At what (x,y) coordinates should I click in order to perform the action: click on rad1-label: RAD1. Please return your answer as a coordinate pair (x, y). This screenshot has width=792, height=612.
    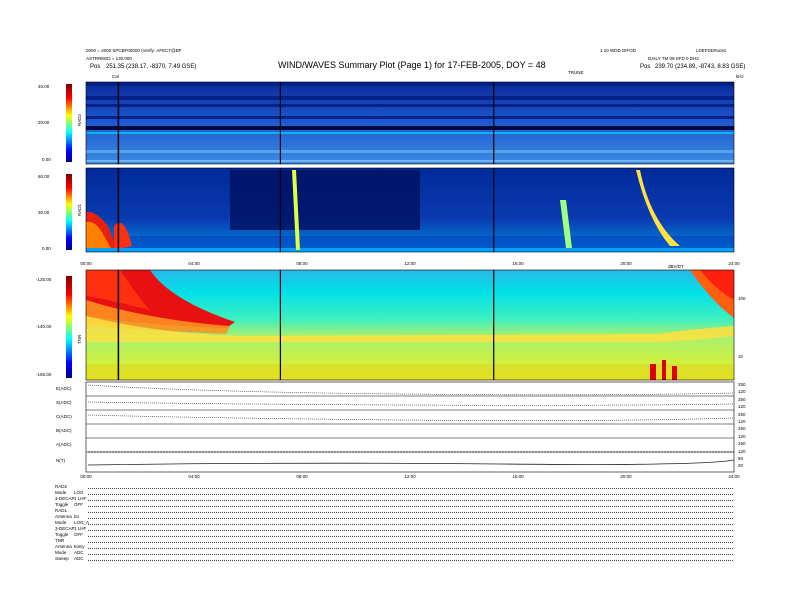
    Looking at the image, I should click on (79, 209).